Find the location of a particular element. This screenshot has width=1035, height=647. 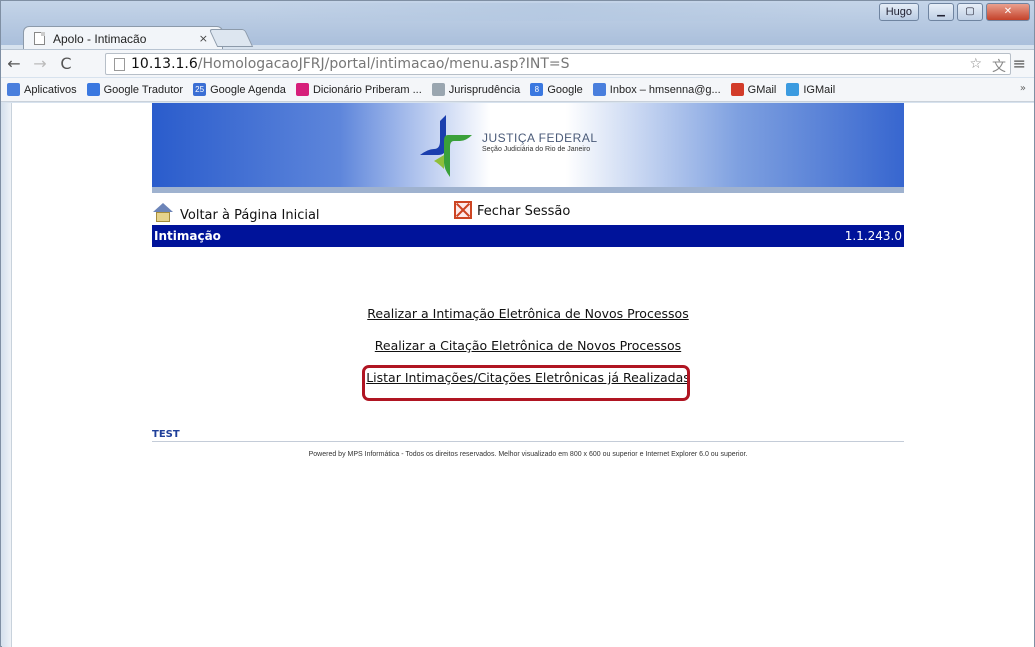

bookmark-item: 8 Google is located at coordinates (556, 89).